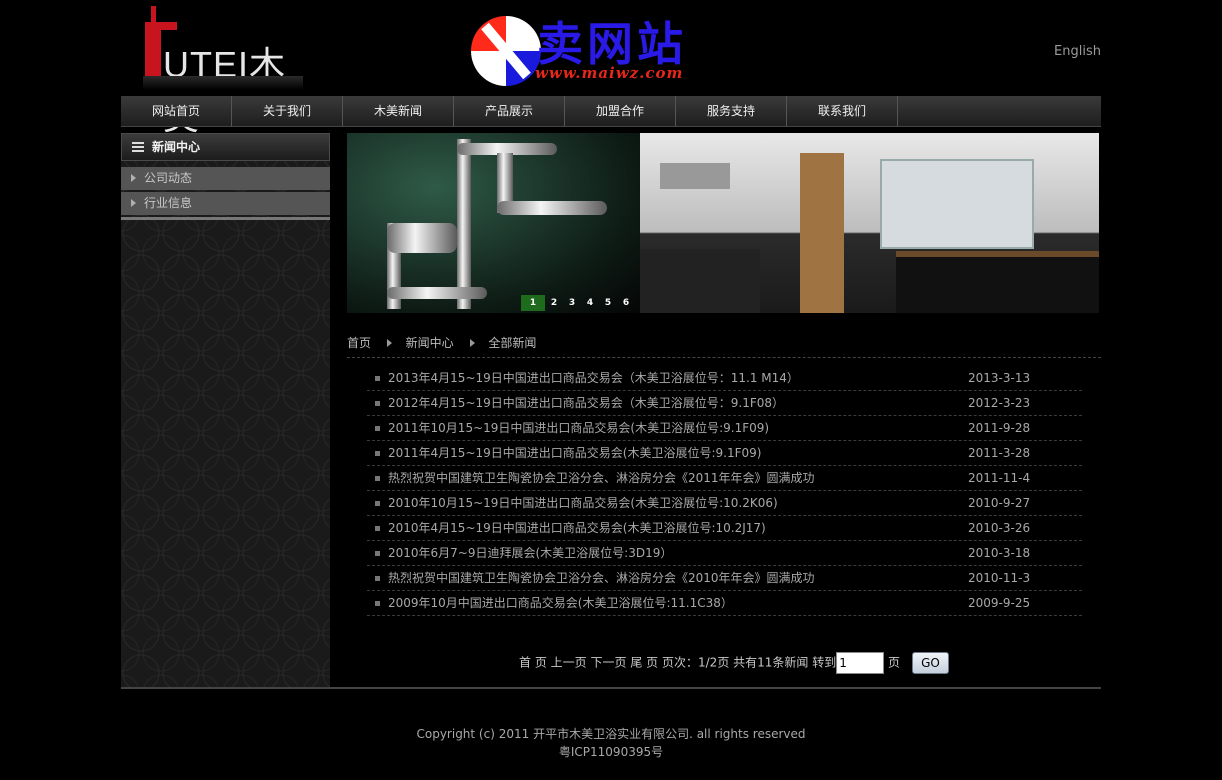  I want to click on breadcrumb-news-center: 新闻中心, so click(430, 343).